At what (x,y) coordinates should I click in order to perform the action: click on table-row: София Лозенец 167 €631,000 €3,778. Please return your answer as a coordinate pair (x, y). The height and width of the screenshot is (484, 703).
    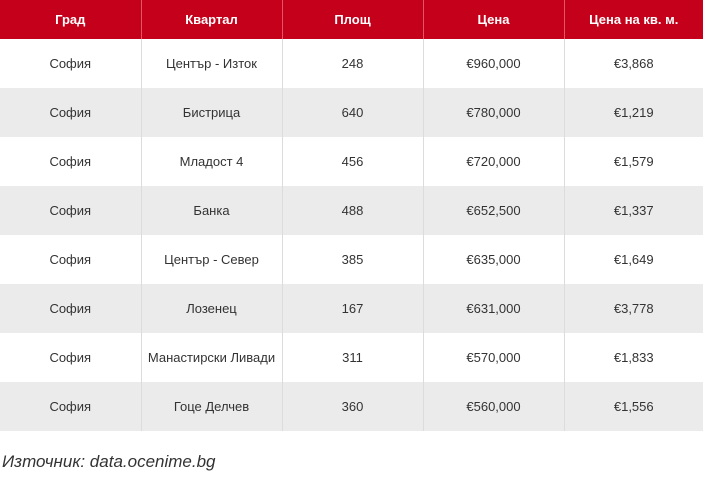
    Looking at the image, I should click on (351, 308).